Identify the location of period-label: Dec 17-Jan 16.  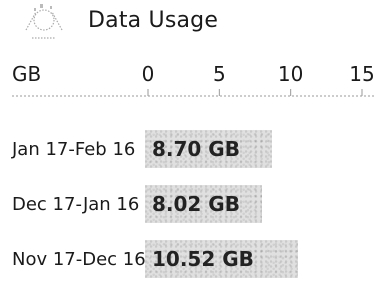
(76, 204).